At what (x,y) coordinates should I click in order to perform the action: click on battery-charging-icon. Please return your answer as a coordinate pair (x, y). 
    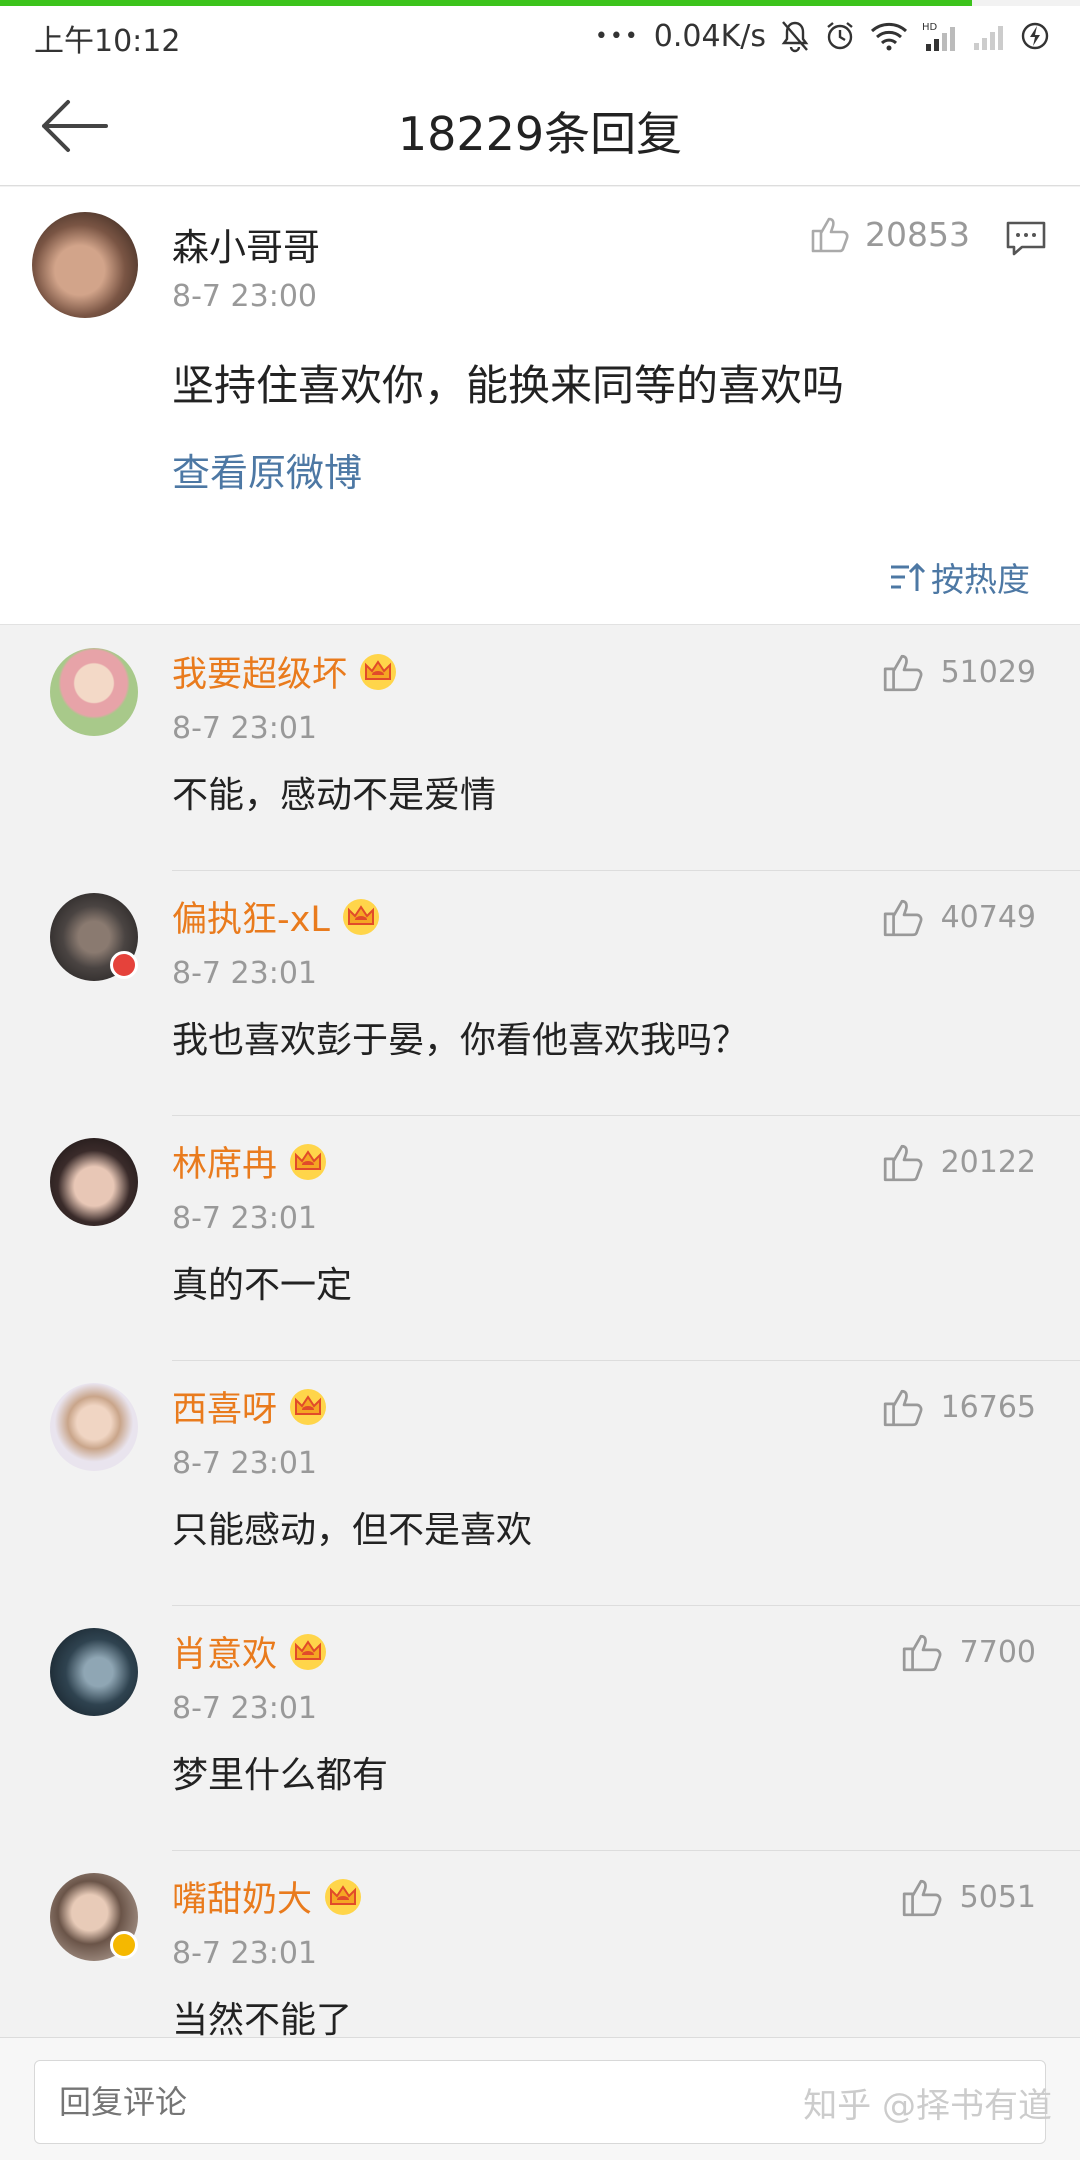
    Looking at the image, I should click on (1035, 36).